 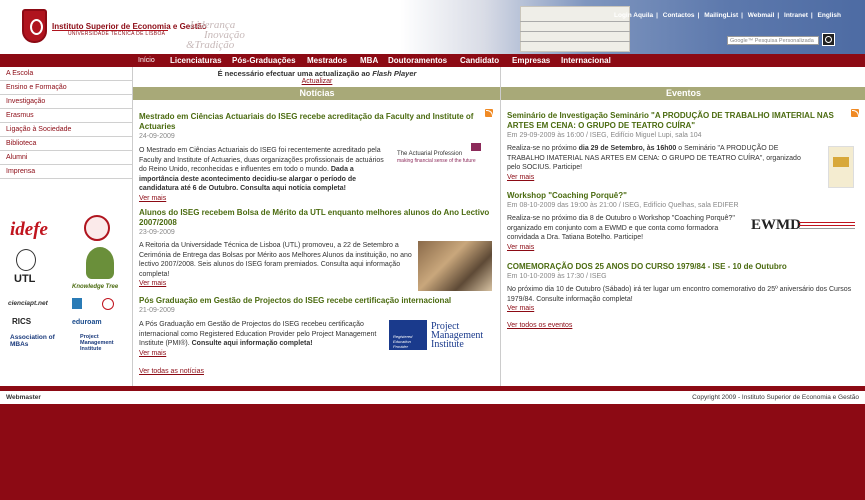 I want to click on news-date: 23-09-2009, so click(x=157, y=232).